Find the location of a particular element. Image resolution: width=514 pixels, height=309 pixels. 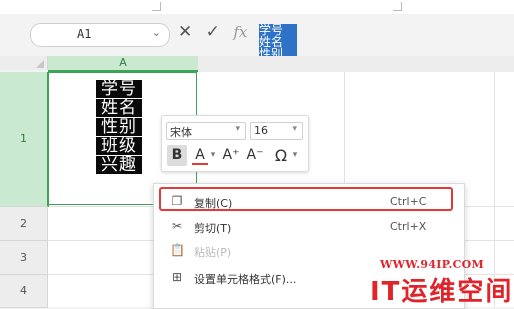

menu-item-shortcut: Ctrl+X is located at coordinates (408, 226).